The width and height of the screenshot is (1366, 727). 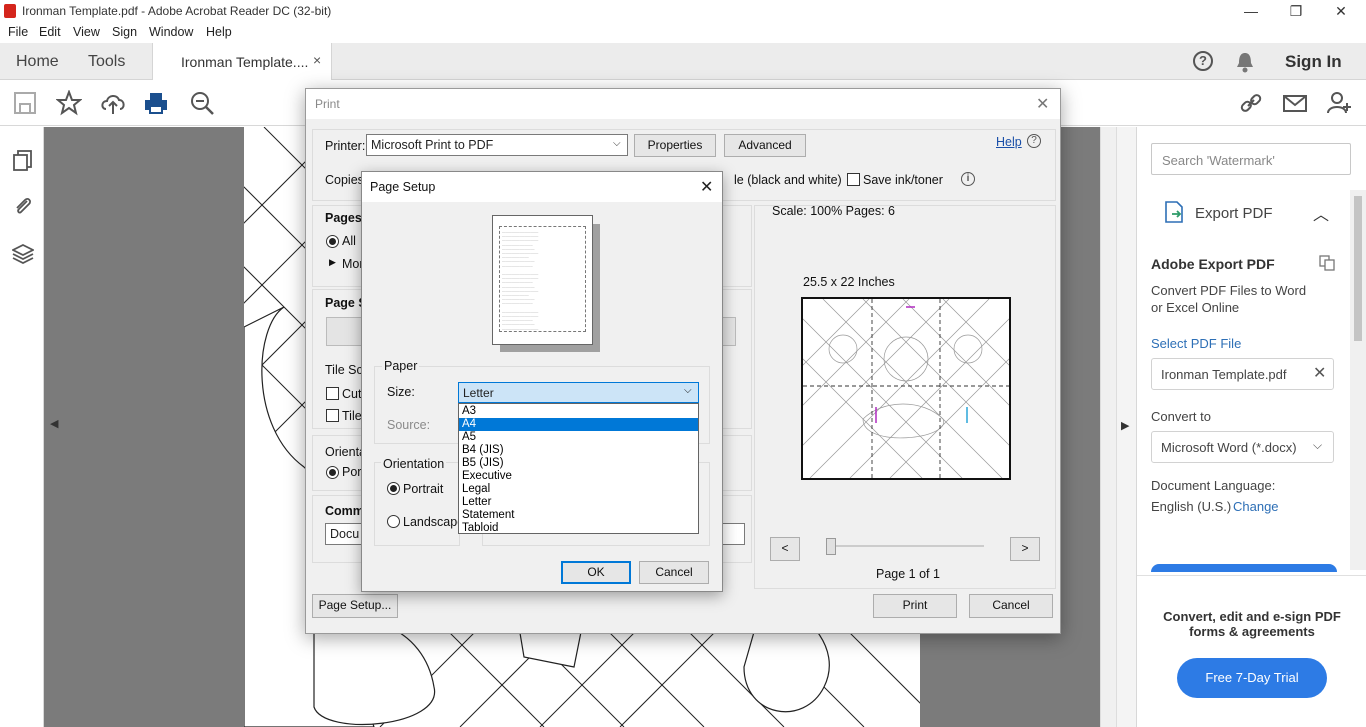 What do you see at coordinates (1252, 631) in the screenshot?
I see `promo-line2: forms & agreements` at bounding box center [1252, 631].